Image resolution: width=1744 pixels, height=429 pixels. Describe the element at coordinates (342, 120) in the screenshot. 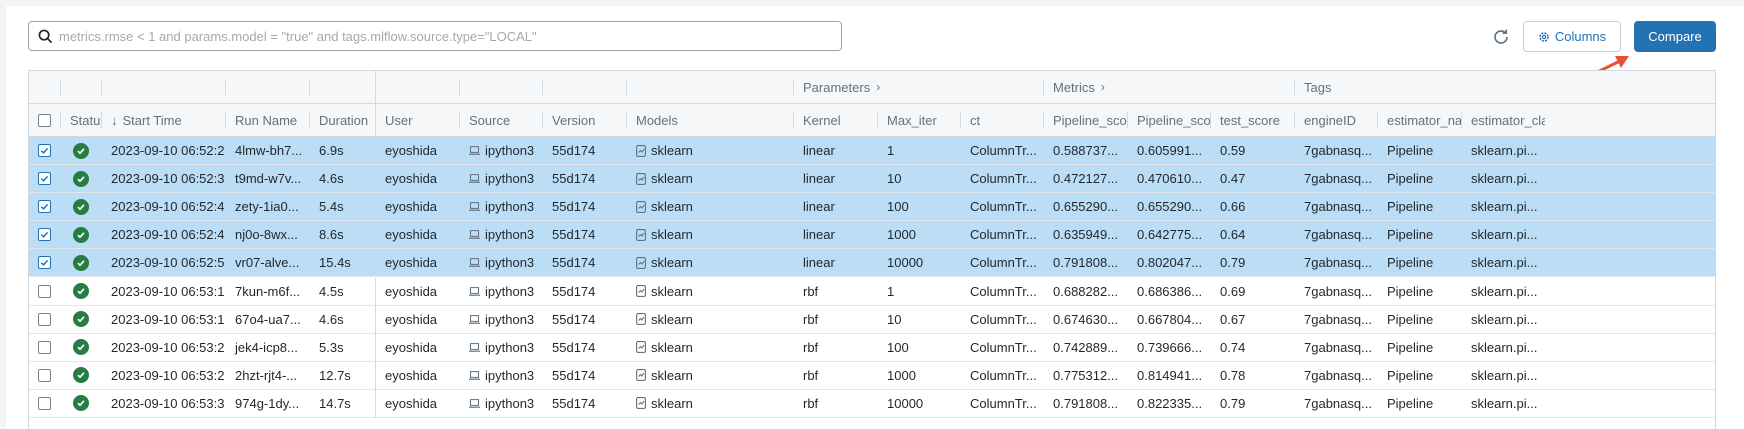

I see `col-duration: Duration` at that location.